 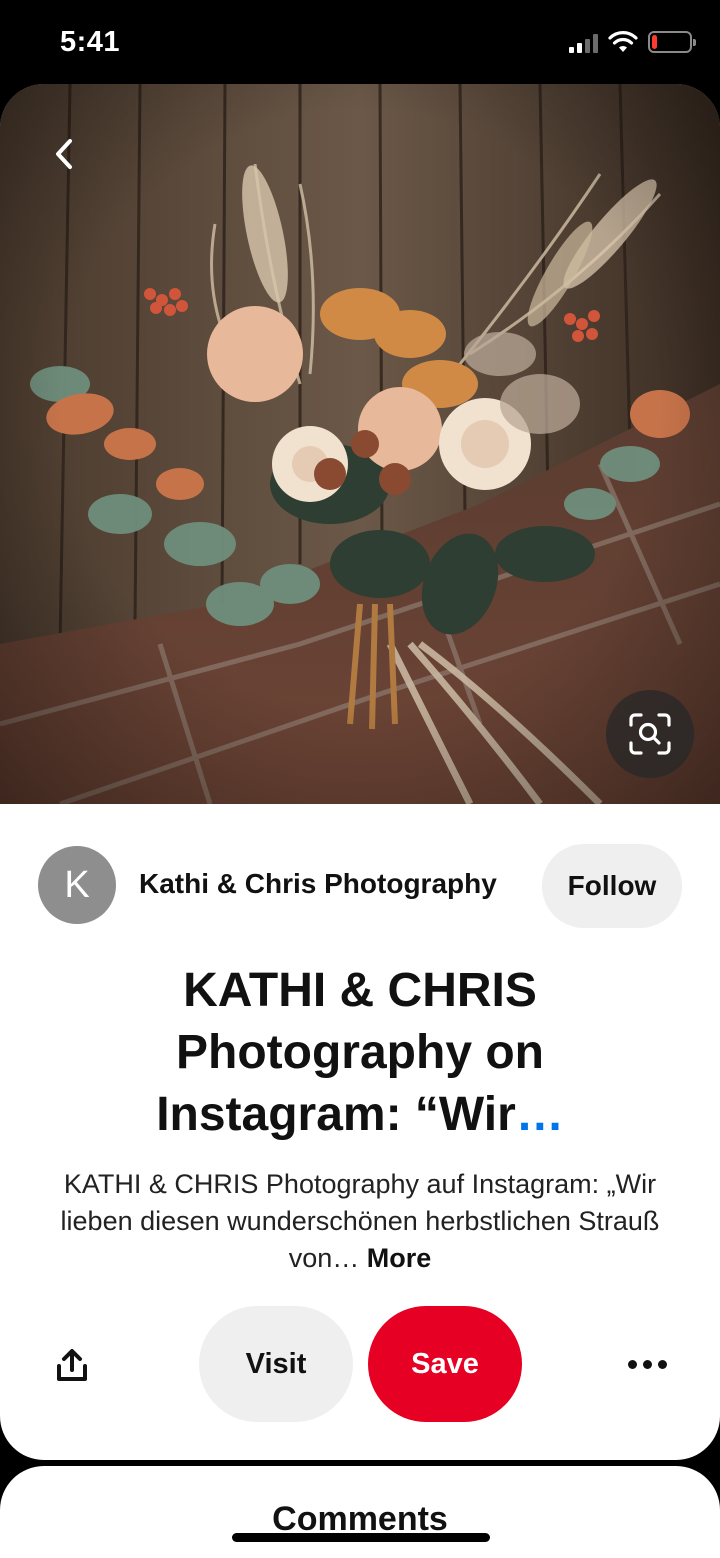 What do you see at coordinates (276, 1364) in the screenshot?
I see `visit-button: Visit` at bounding box center [276, 1364].